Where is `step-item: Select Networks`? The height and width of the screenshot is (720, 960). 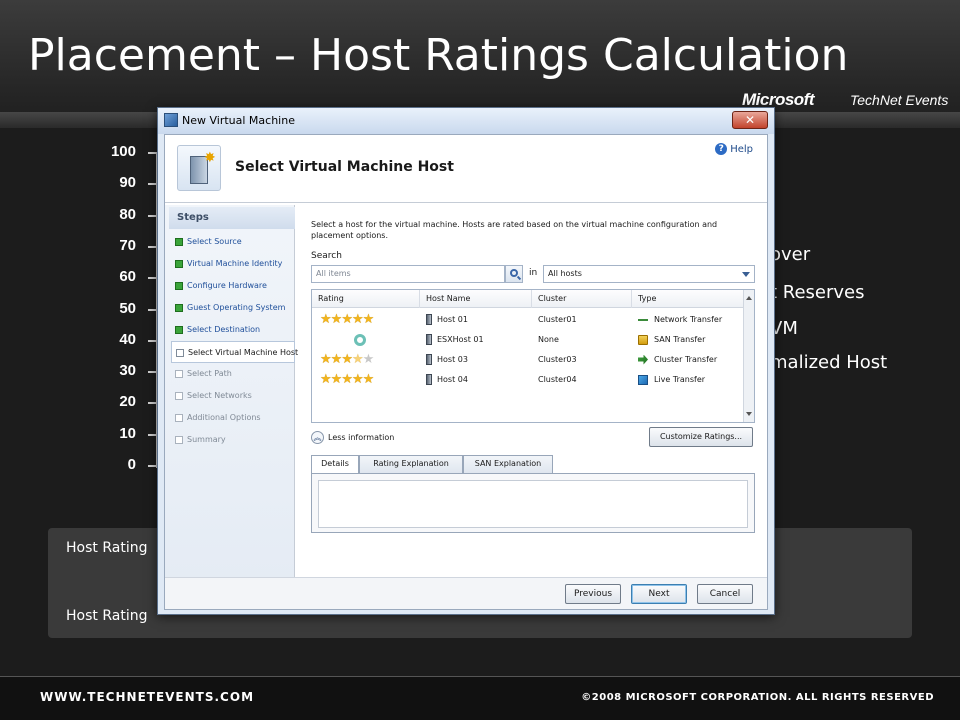 step-item: Select Networks is located at coordinates (233, 396).